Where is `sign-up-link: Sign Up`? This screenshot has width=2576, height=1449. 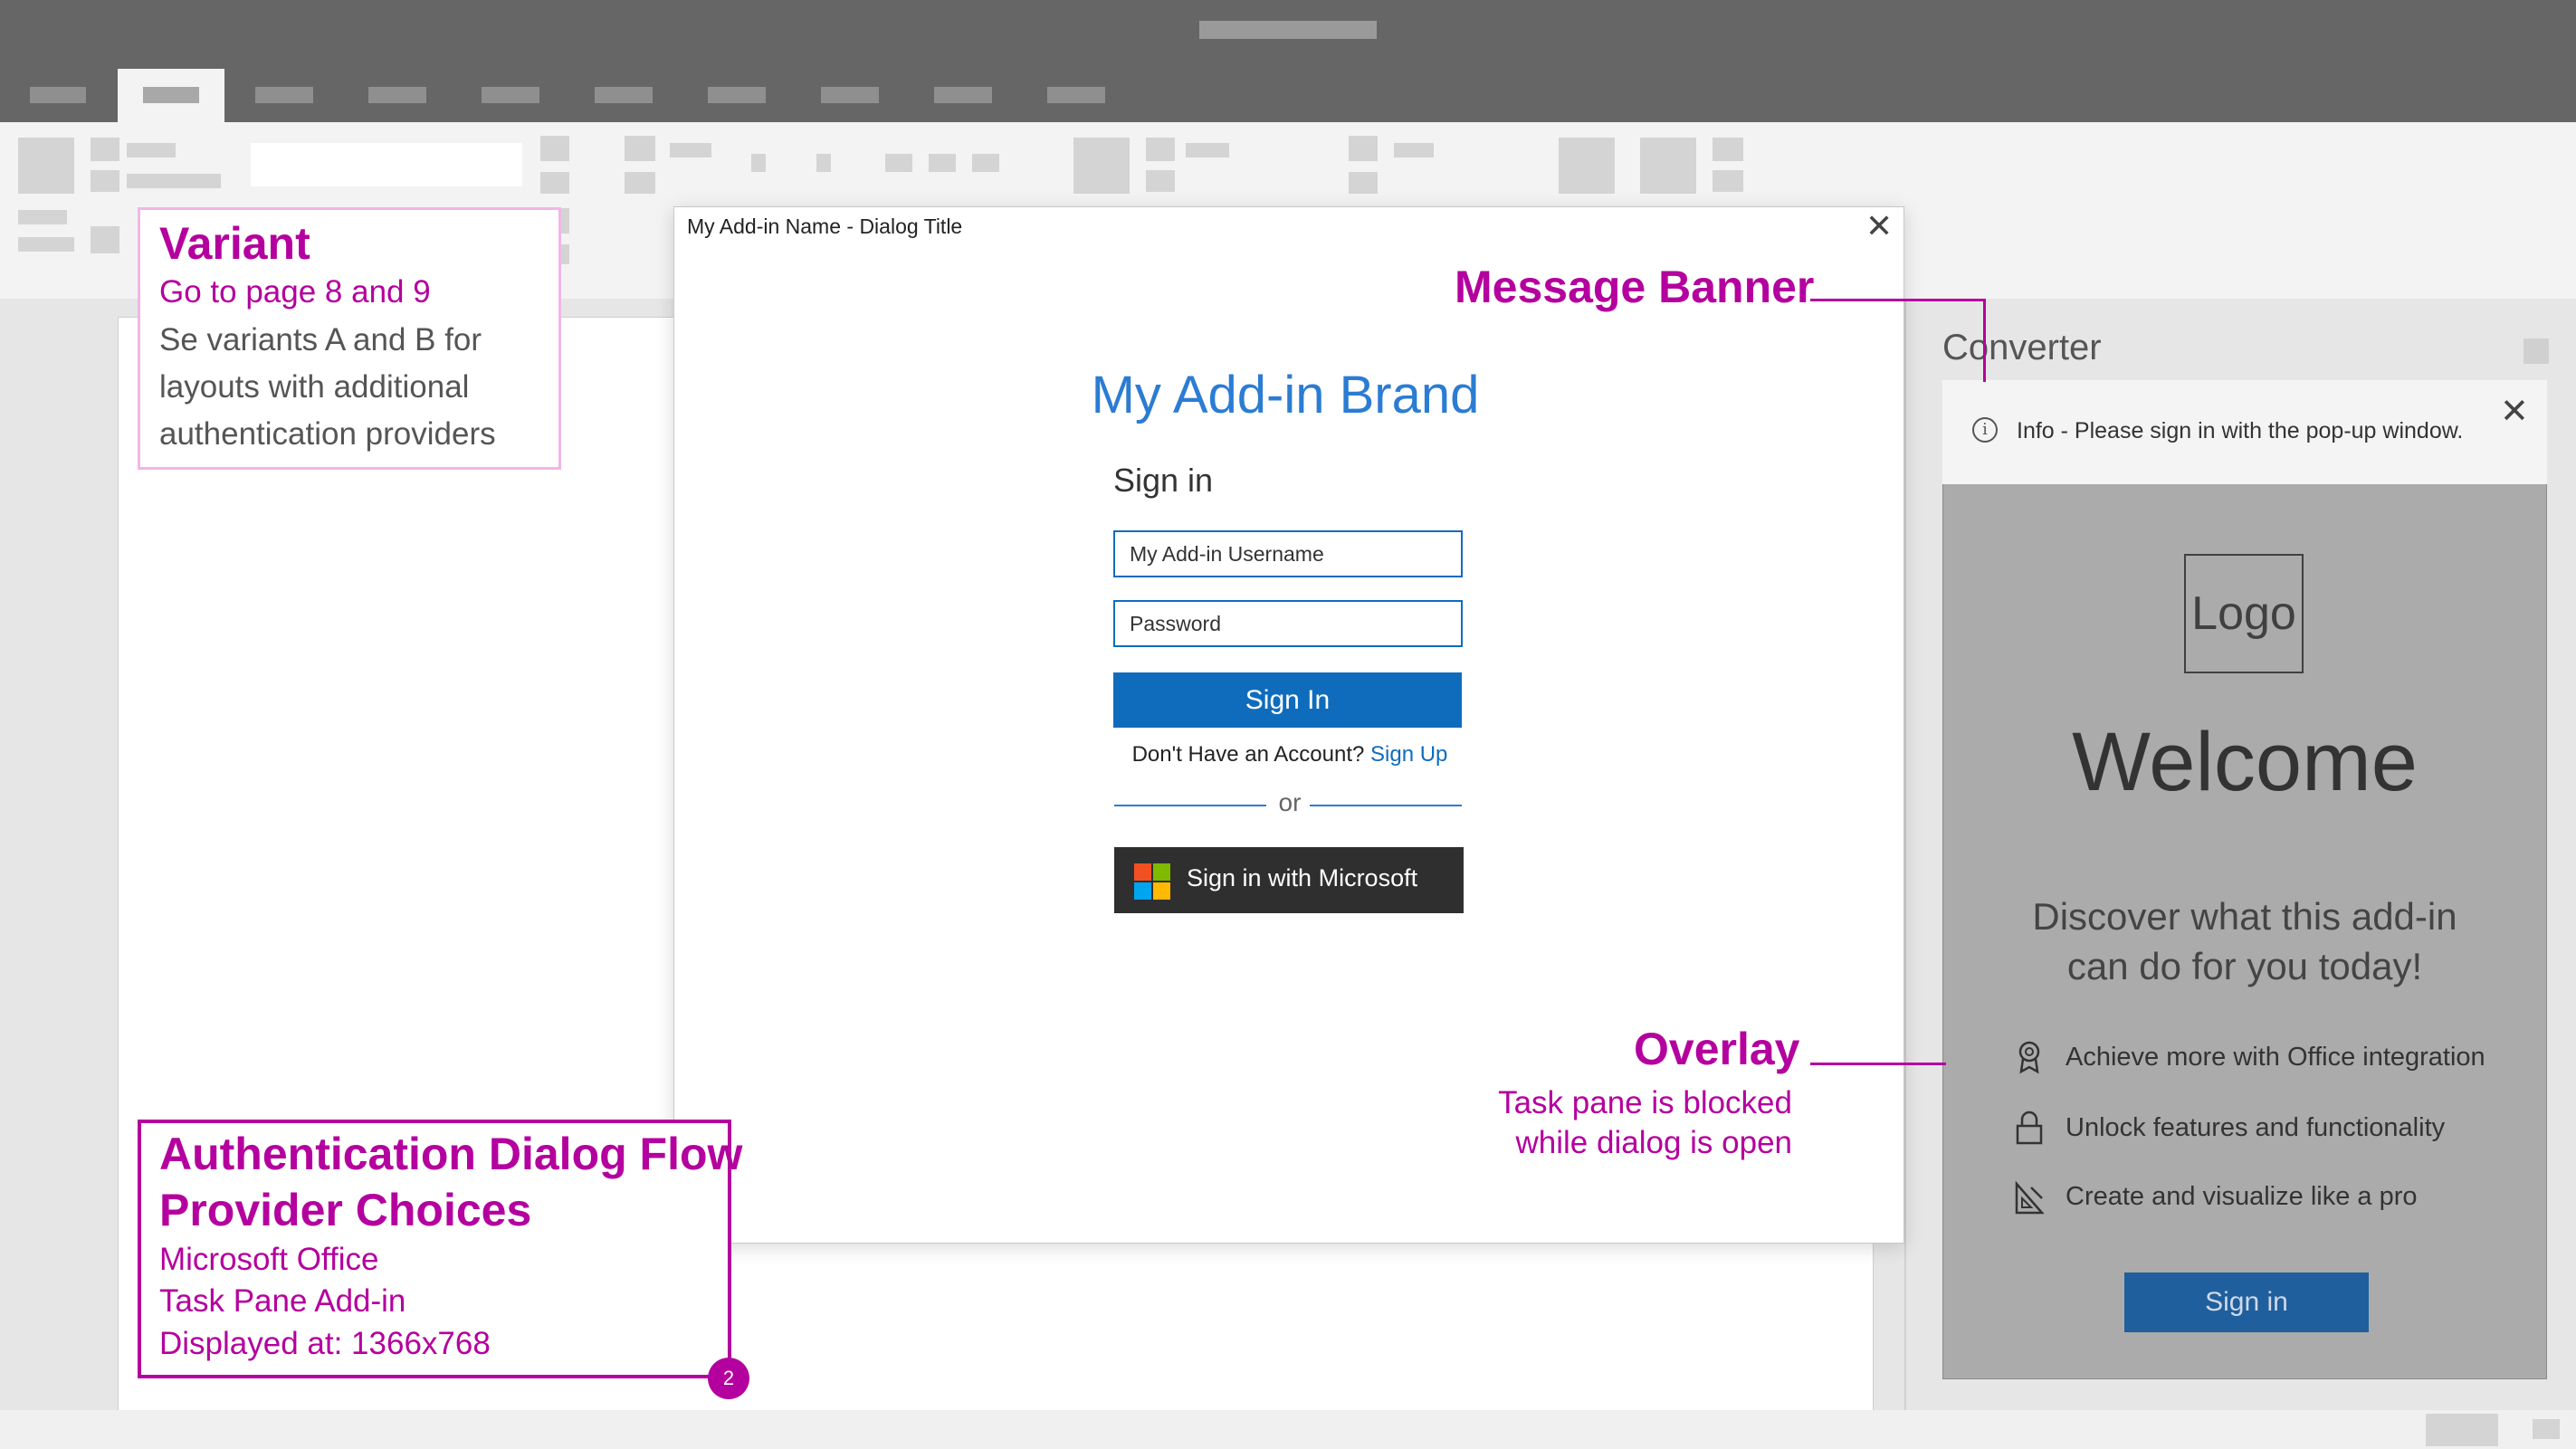 sign-up-link: Sign Up is located at coordinates (1408, 754).